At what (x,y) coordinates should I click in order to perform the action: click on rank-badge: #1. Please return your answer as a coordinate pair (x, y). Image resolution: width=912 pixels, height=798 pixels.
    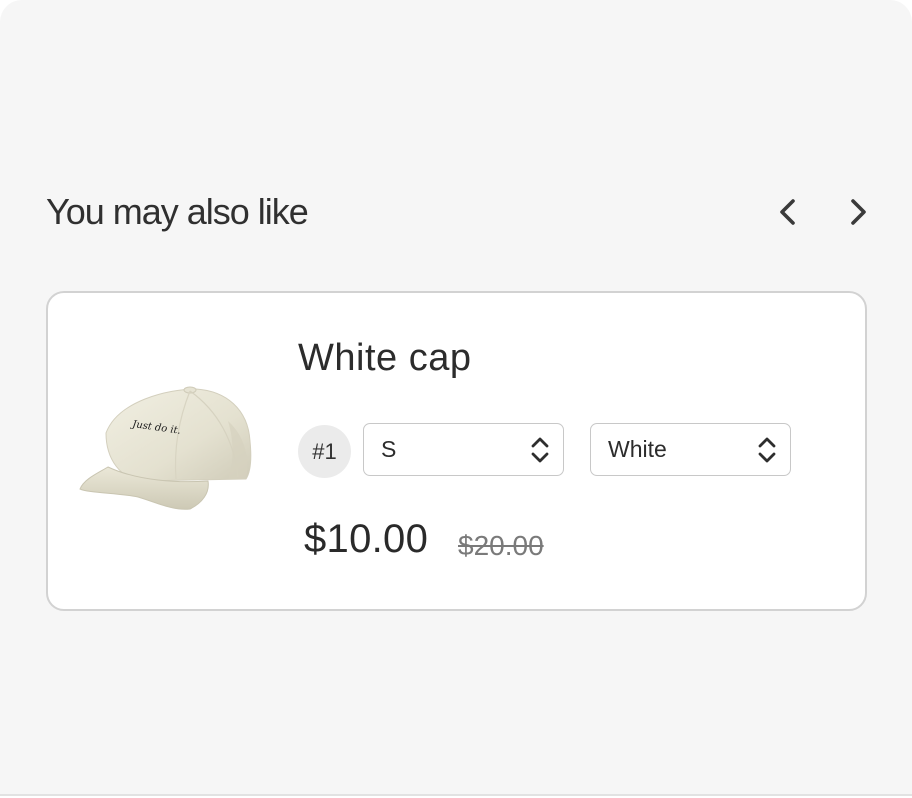
    Looking at the image, I should click on (324, 451).